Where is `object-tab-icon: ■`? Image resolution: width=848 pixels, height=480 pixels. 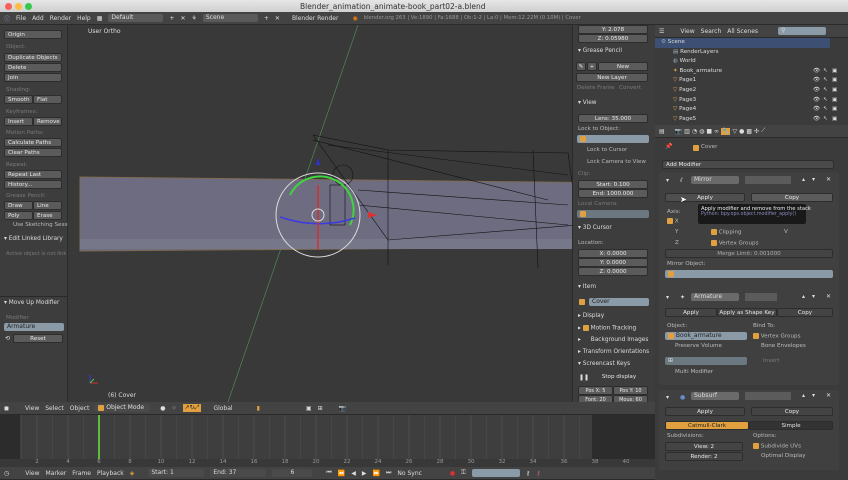
object-tab-icon: ■ is located at coordinates (709, 131).